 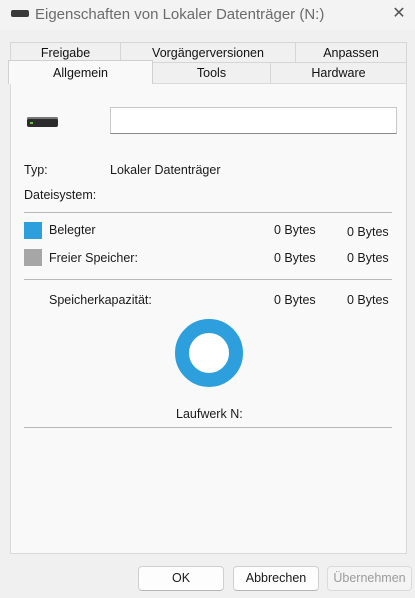 I want to click on tab-vorgaengerversionen: Vorgängerversionen, so click(x=208, y=52).